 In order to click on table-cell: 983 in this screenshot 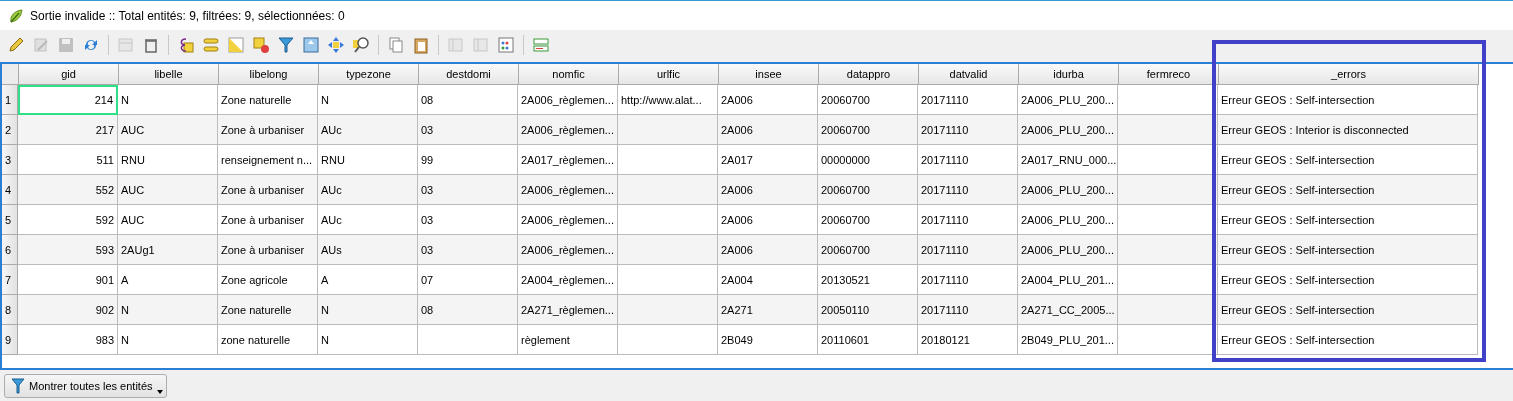, I will do `click(68, 340)`.